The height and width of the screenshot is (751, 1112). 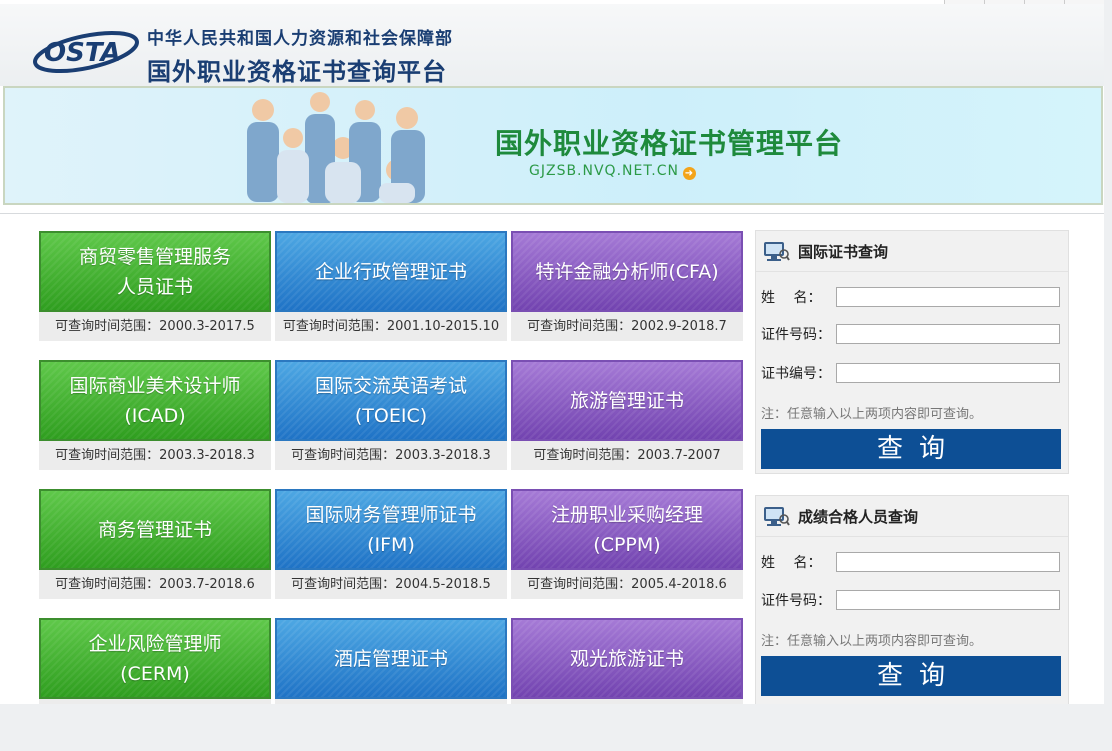 What do you see at coordinates (552, 213) in the screenshot?
I see `divider` at bounding box center [552, 213].